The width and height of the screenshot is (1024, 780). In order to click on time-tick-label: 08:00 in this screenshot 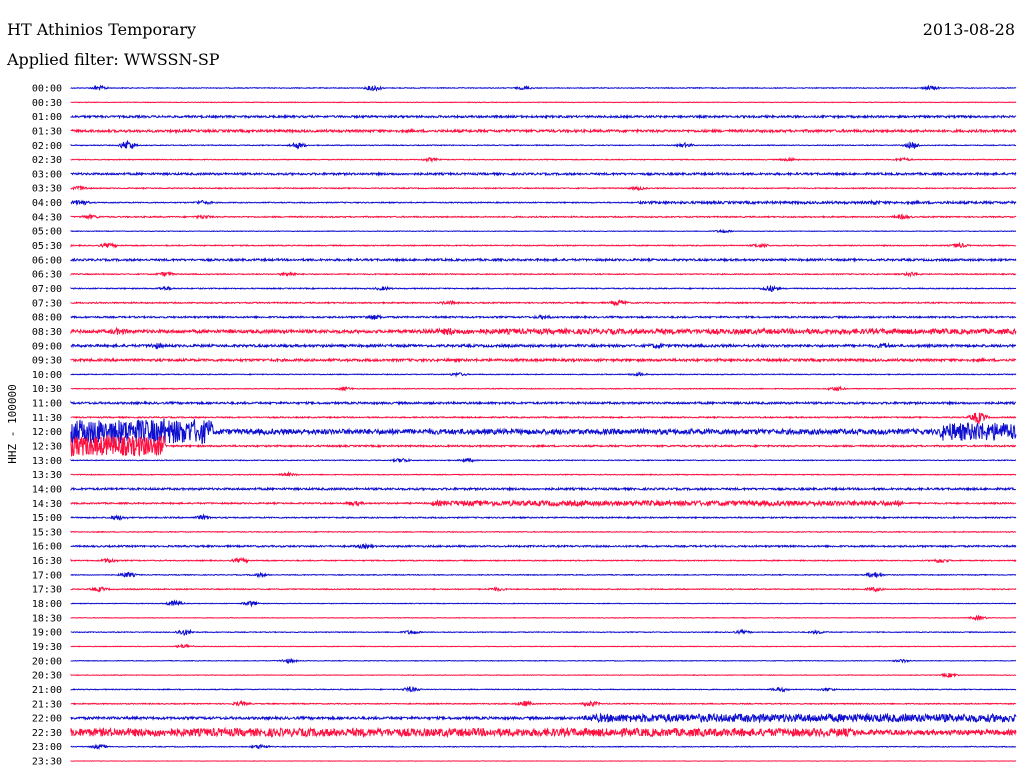, I will do `click(47, 318)`.